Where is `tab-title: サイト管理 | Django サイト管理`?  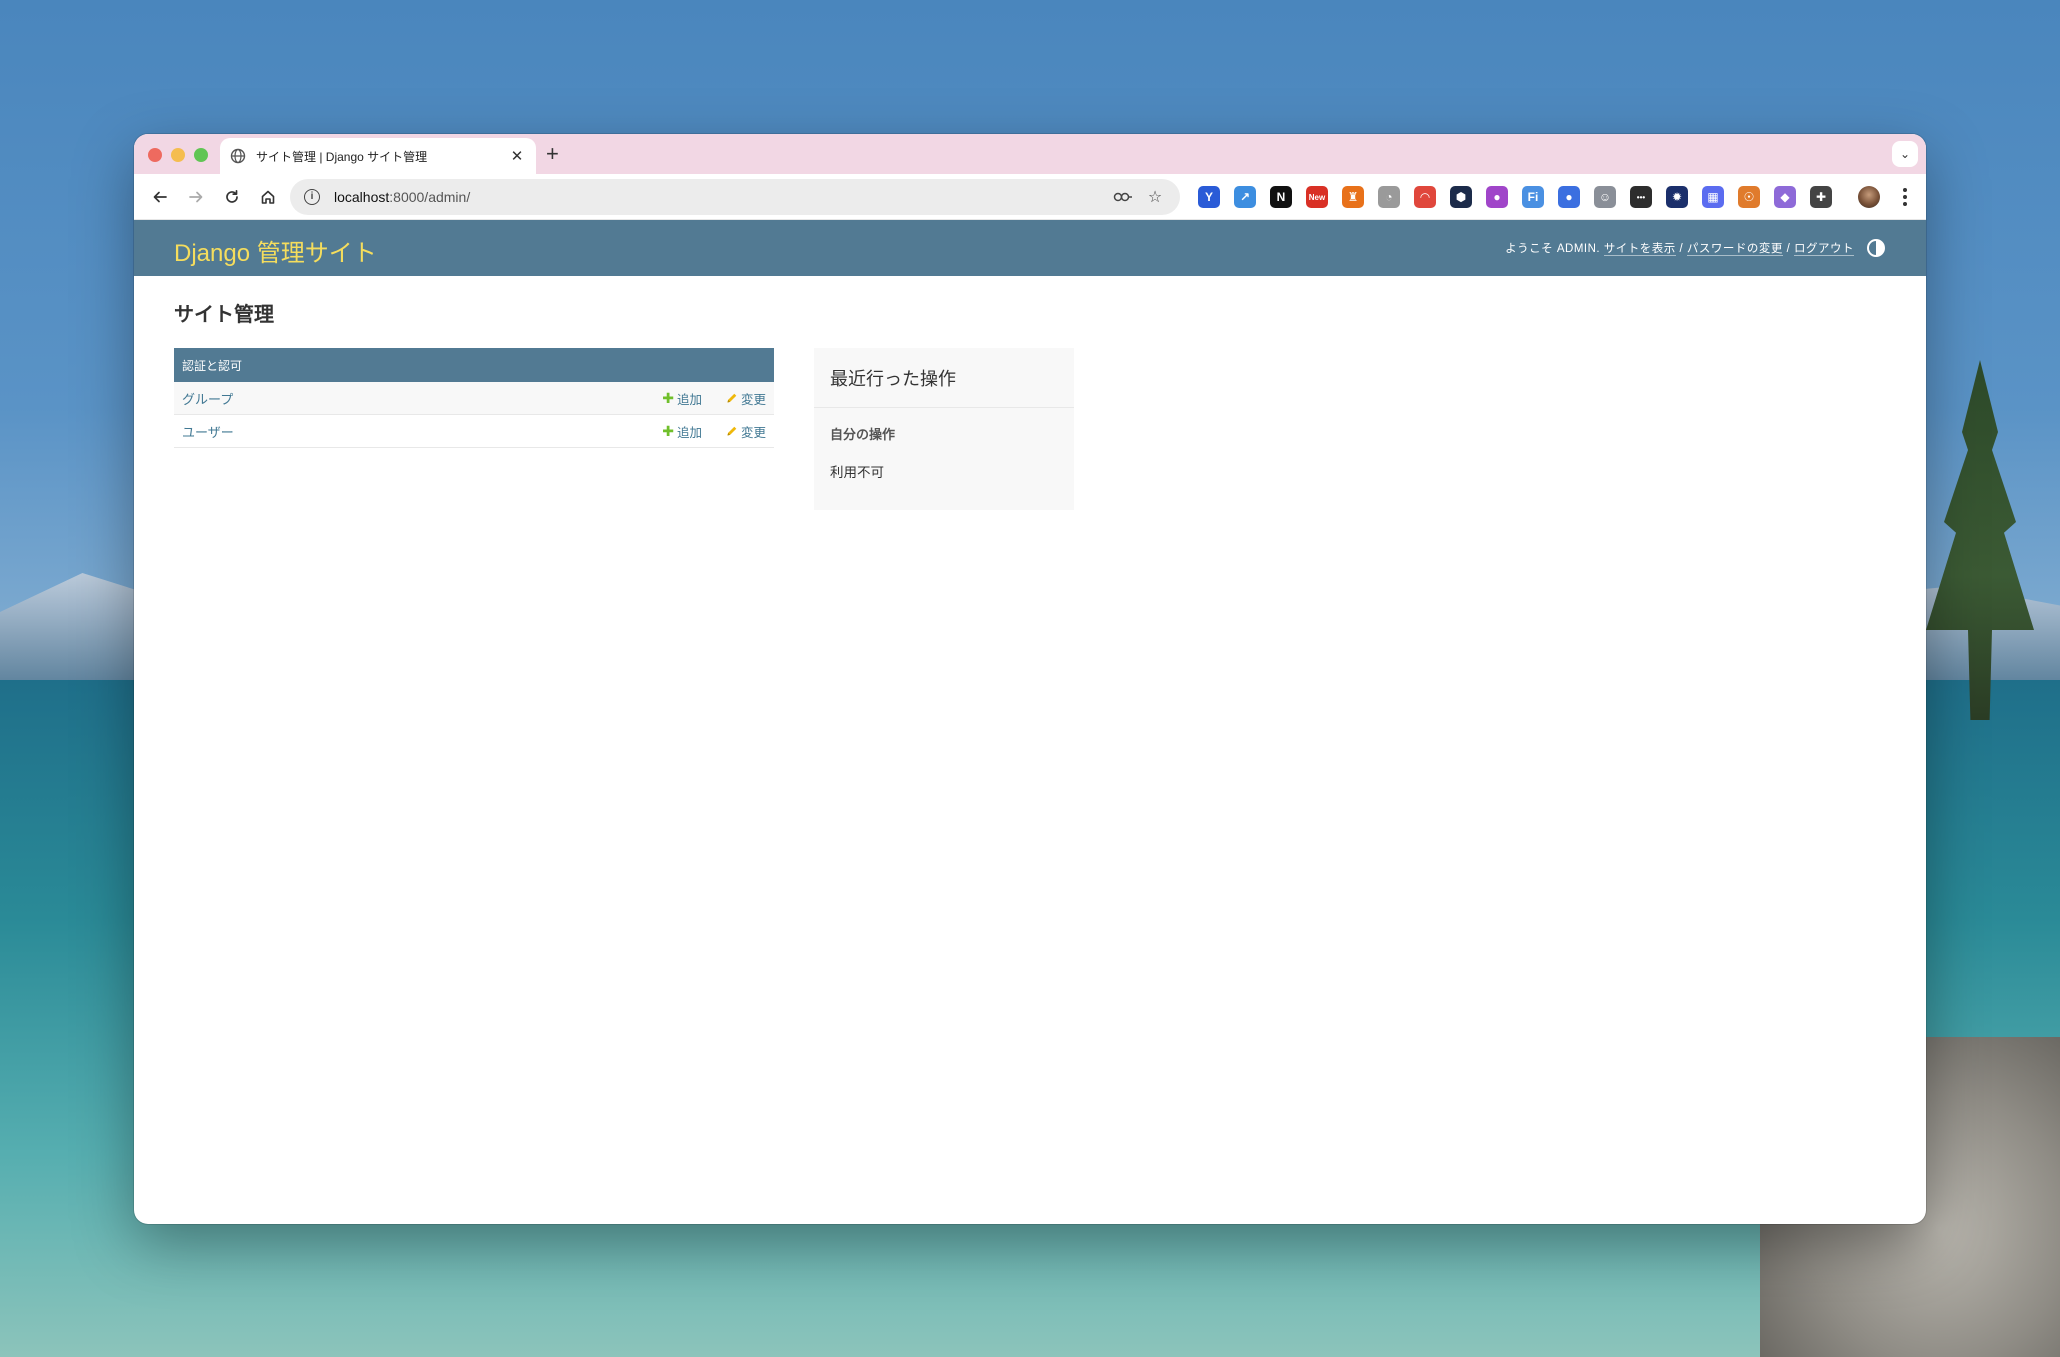 tab-title: サイト管理 | Django サイト管理 is located at coordinates (342, 156).